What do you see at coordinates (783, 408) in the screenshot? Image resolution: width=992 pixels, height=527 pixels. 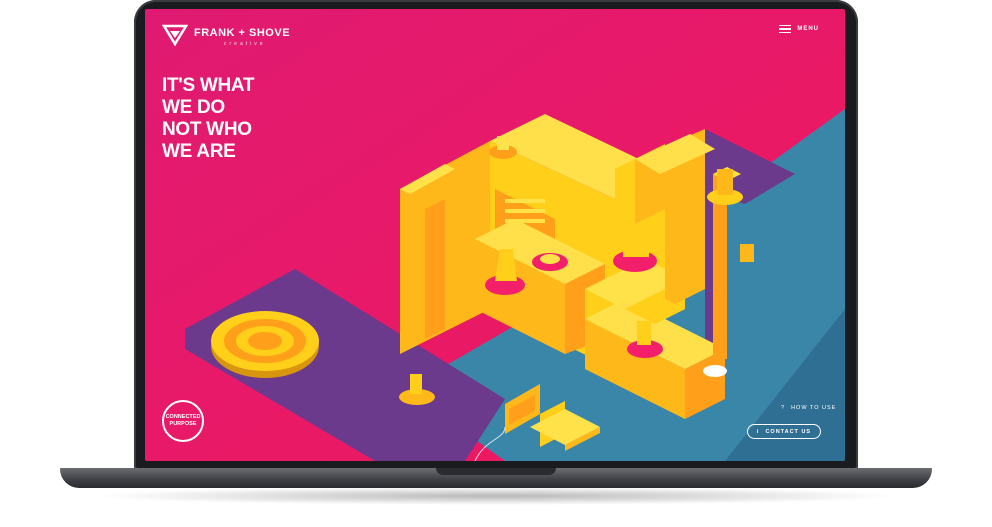 I see `question-icon: ?` at bounding box center [783, 408].